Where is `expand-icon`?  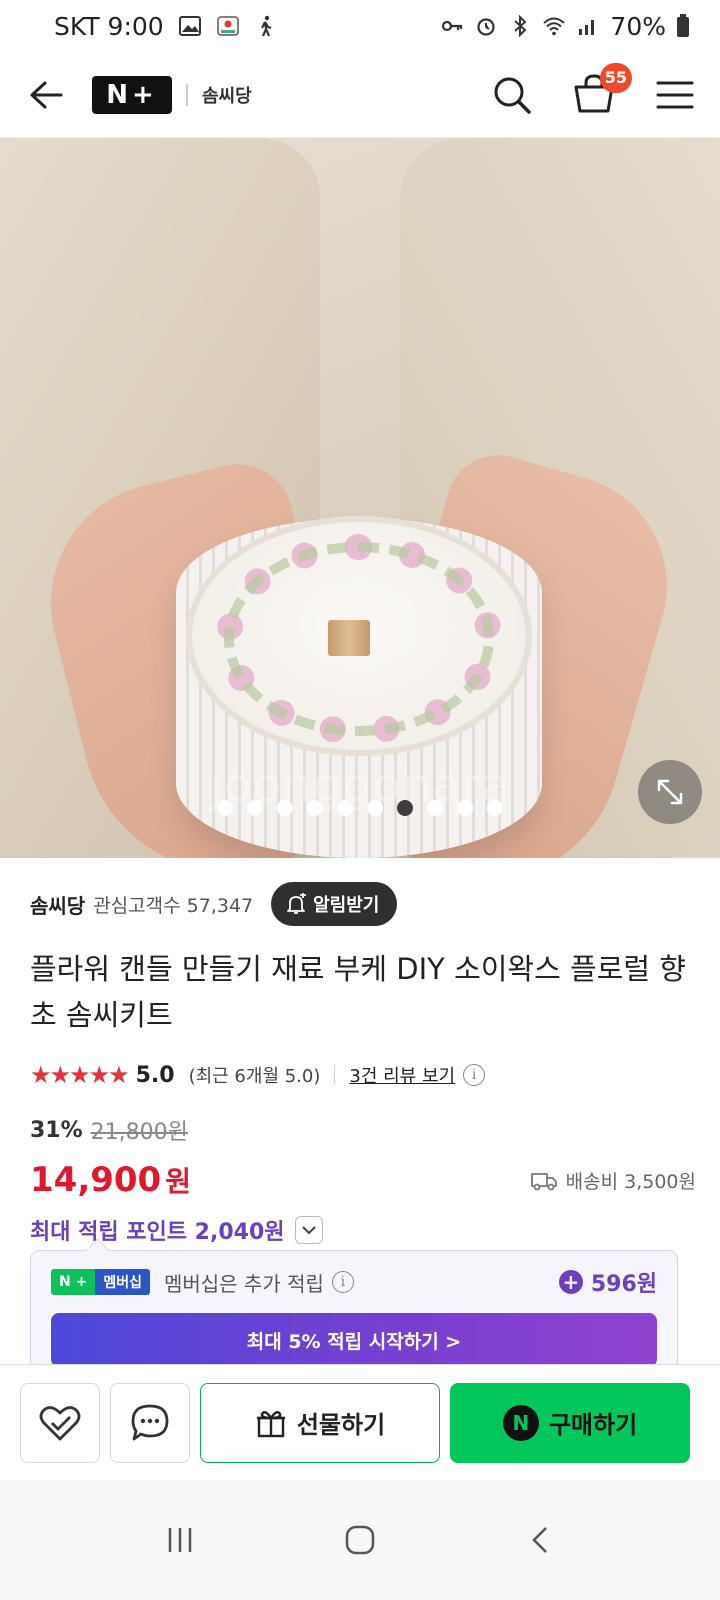
expand-icon is located at coordinates (670, 792).